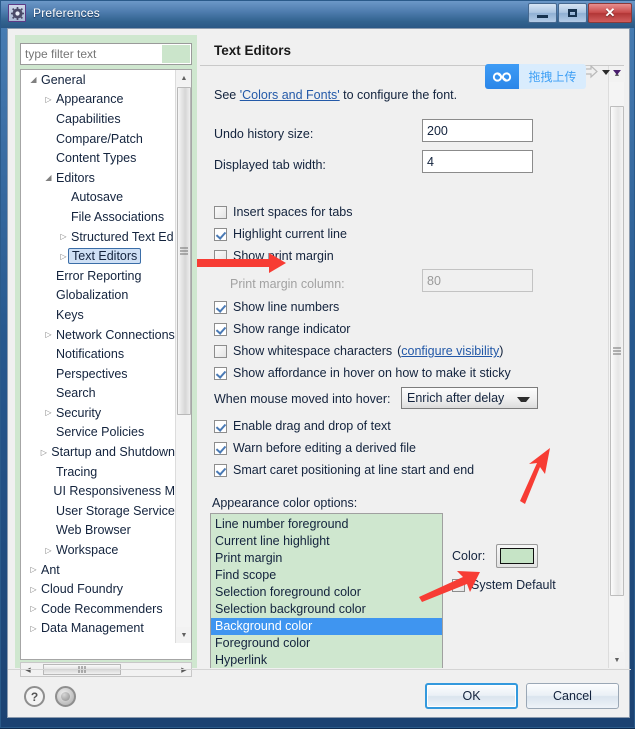 The image size is (635, 729). What do you see at coordinates (610, 13) in the screenshot?
I see `close-button: ✕` at bounding box center [610, 13].